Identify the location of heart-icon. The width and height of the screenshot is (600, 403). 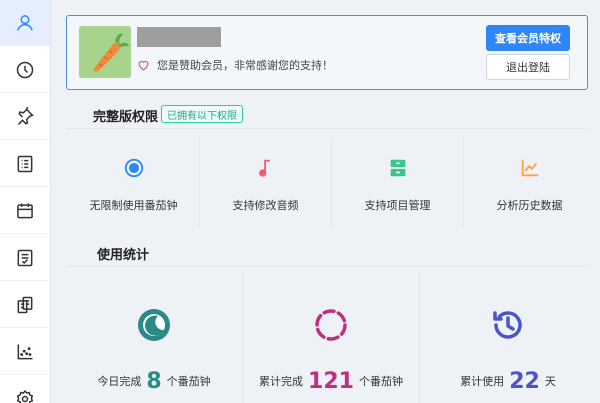
(143, 65).